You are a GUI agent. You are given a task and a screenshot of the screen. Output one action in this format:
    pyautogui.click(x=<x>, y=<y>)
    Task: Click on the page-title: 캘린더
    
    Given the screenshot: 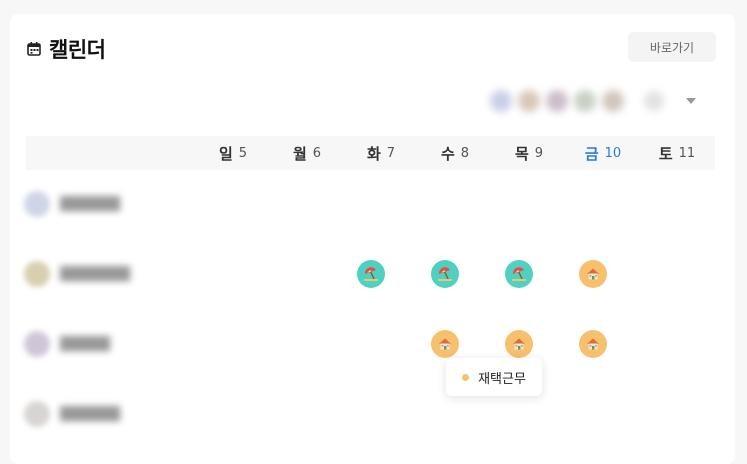 What is the action you would take?
    pyautogui.click(x=77, y=50)
    